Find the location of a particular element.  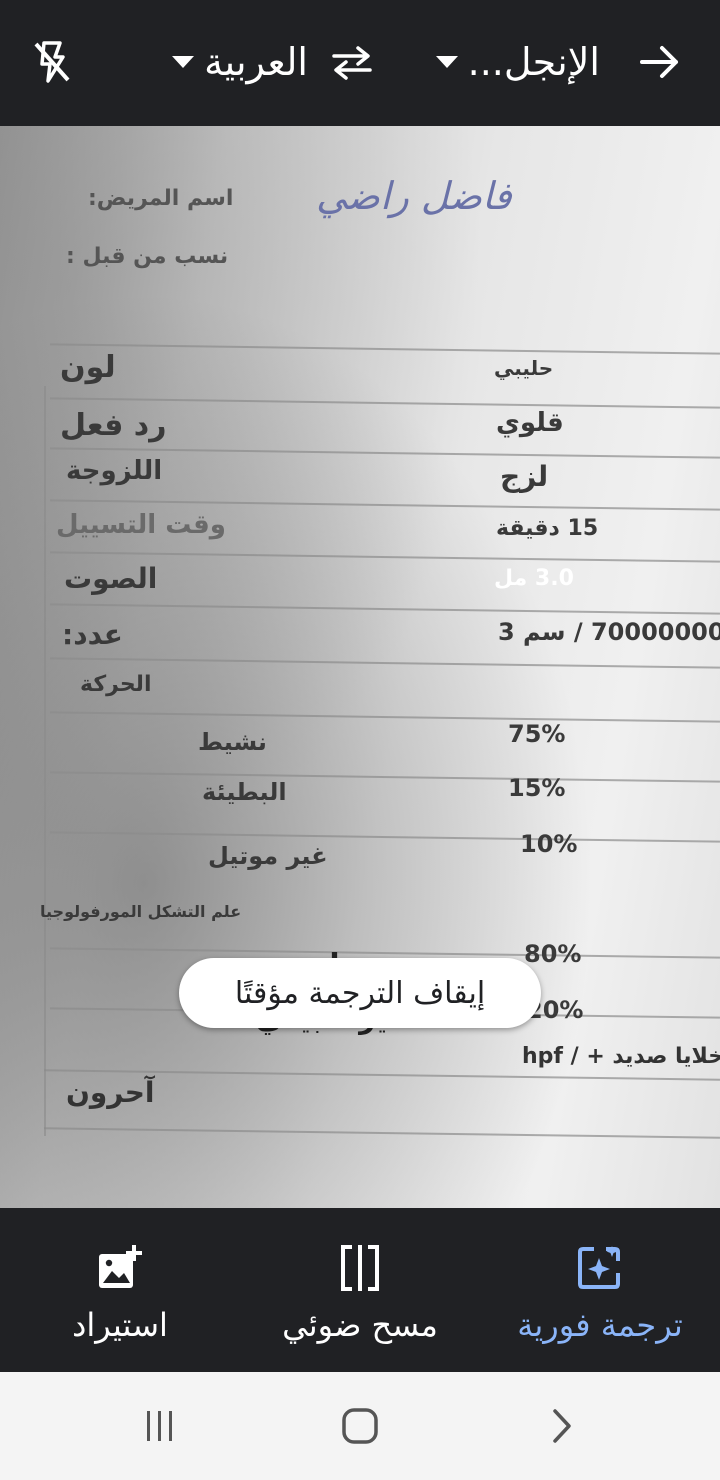

scan-icon is located at coordinates (360, 1268).